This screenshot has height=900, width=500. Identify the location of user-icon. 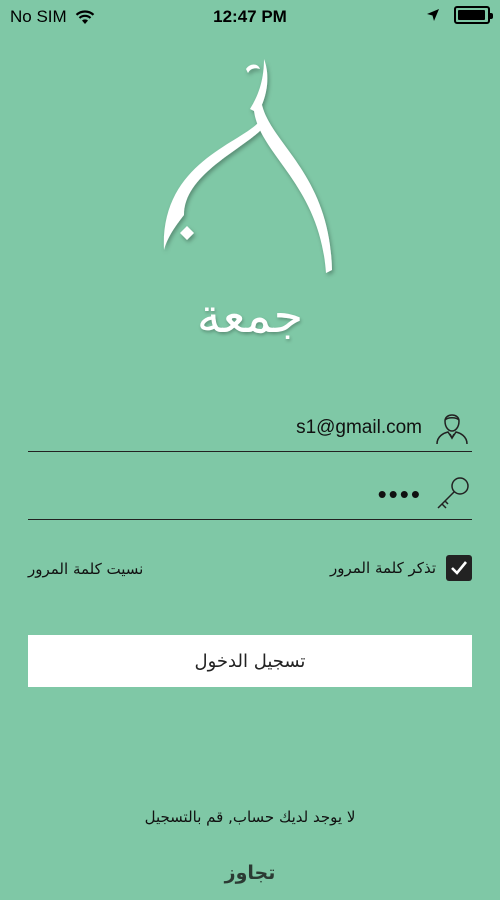
(452, 429).